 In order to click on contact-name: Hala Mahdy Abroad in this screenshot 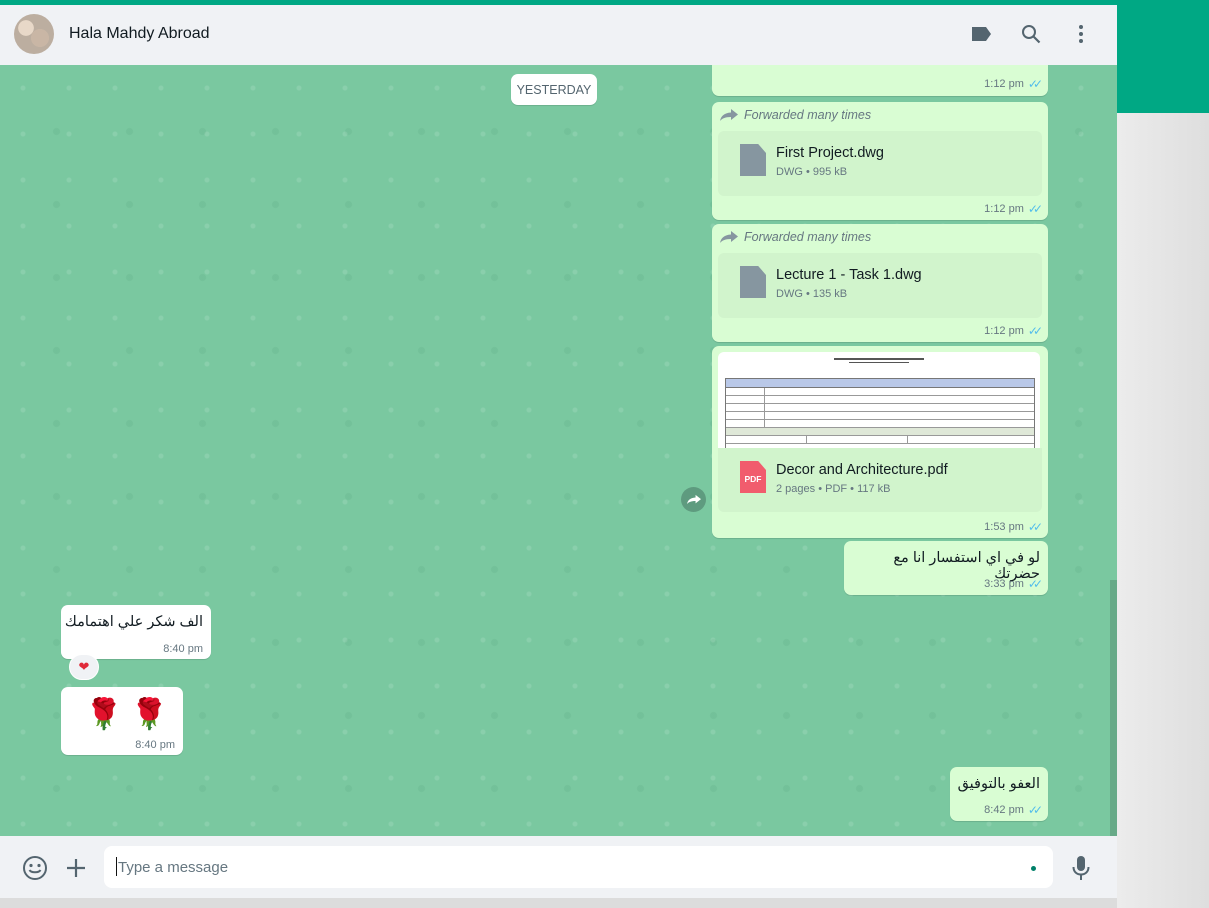, I will do `click(139, 34)`.